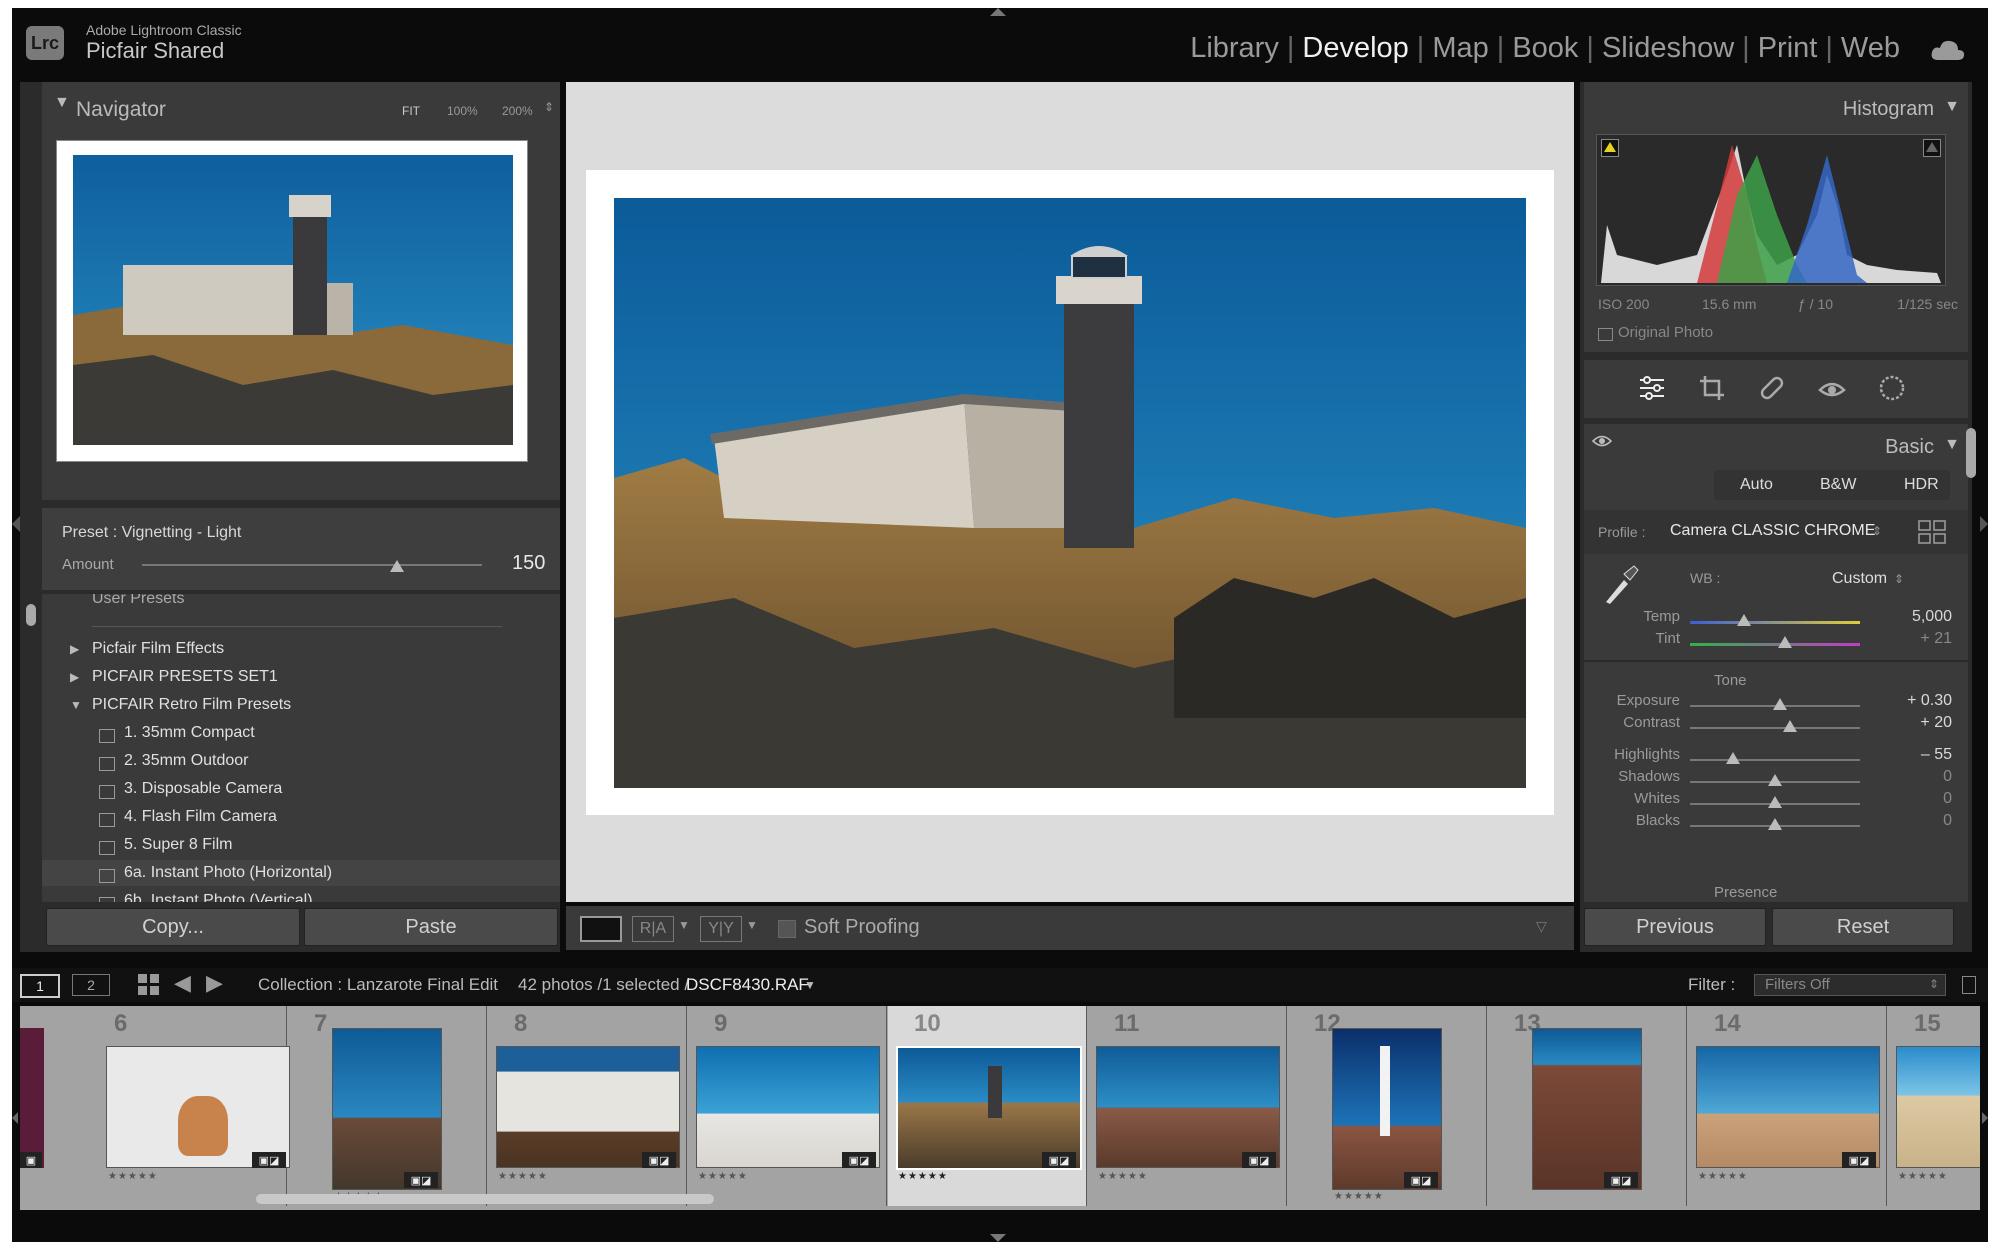  What do you see at coordinates (587, 1106) in the screenshot?
I see `filmstrip-cell: 8 ▣◪ ★★★★★` at bounding box center [587, 1106].